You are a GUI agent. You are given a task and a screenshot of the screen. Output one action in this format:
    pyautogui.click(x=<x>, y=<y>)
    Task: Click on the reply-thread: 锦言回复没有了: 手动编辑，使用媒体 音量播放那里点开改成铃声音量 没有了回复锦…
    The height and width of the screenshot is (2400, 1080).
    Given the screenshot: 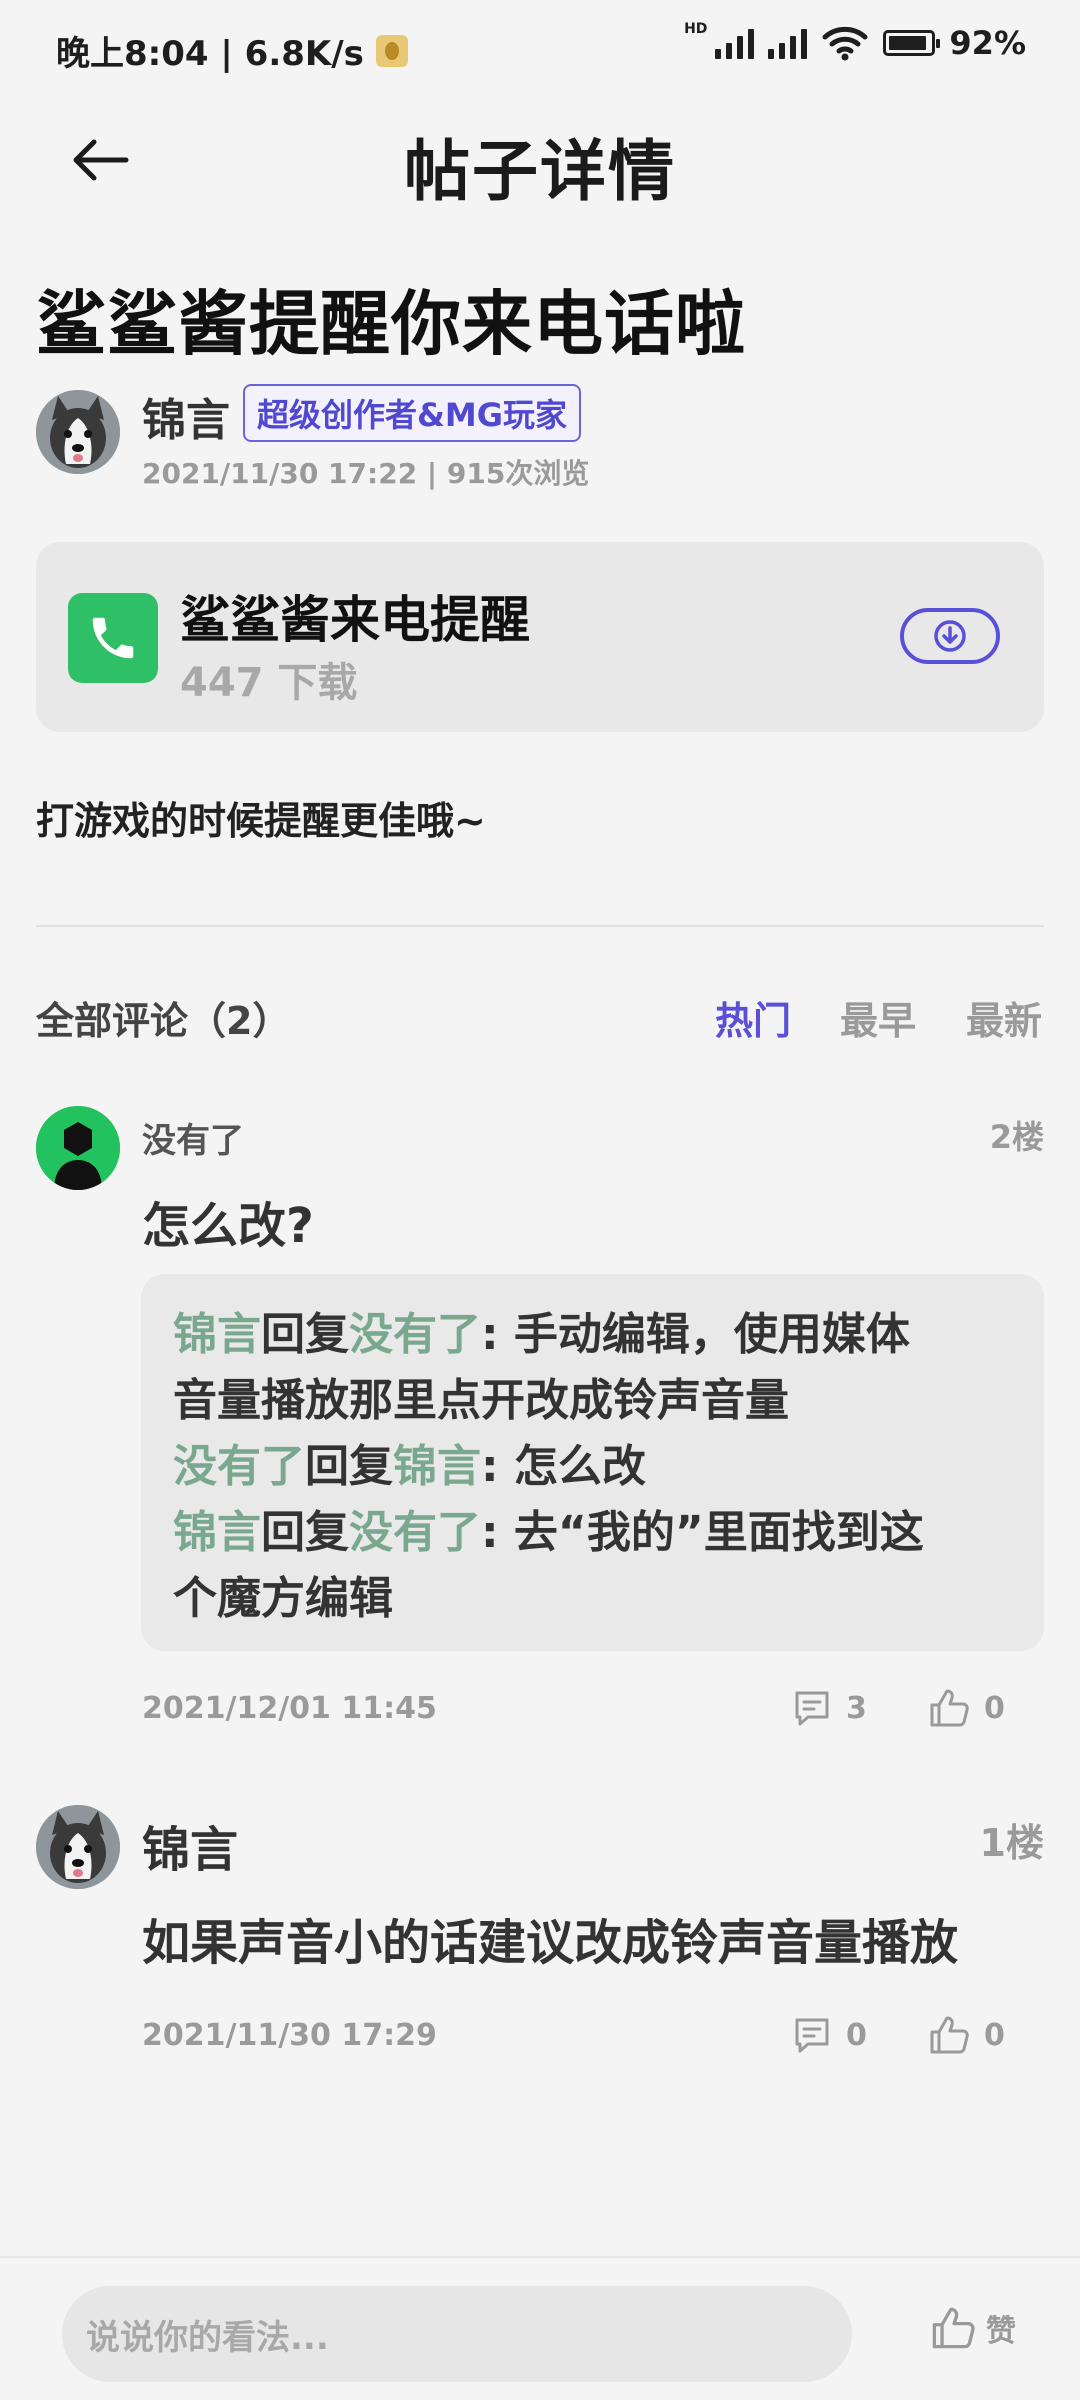 What is the action you would take?
    pyautogui.click(x=592, y=1462)
    